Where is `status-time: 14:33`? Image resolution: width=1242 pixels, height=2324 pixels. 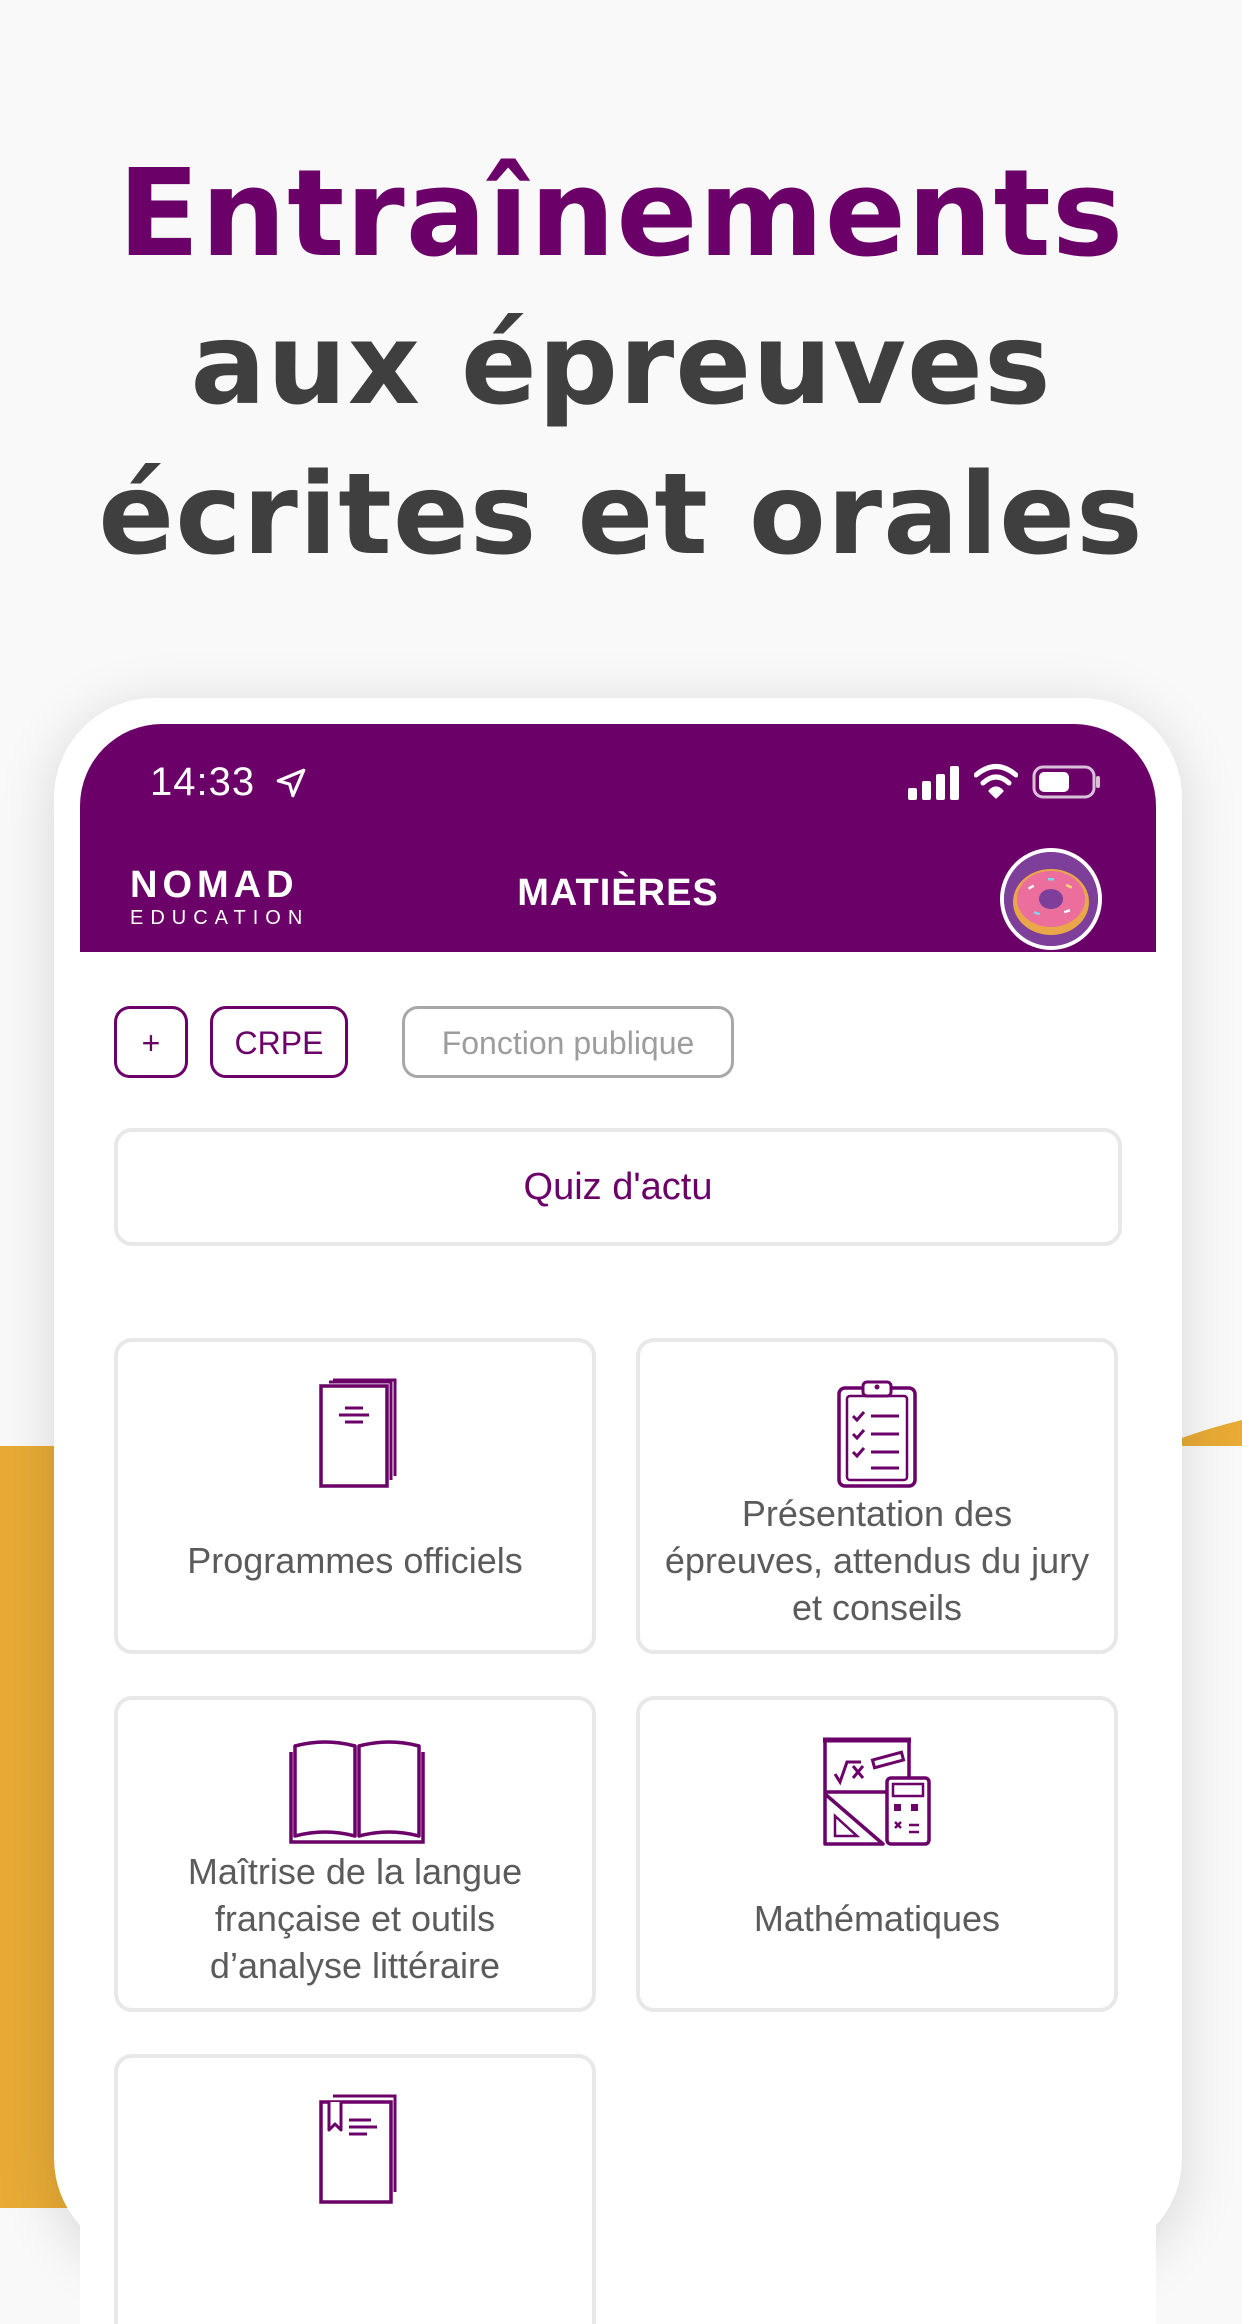
status-time: 14:33 is located at coordinates (203, 782).